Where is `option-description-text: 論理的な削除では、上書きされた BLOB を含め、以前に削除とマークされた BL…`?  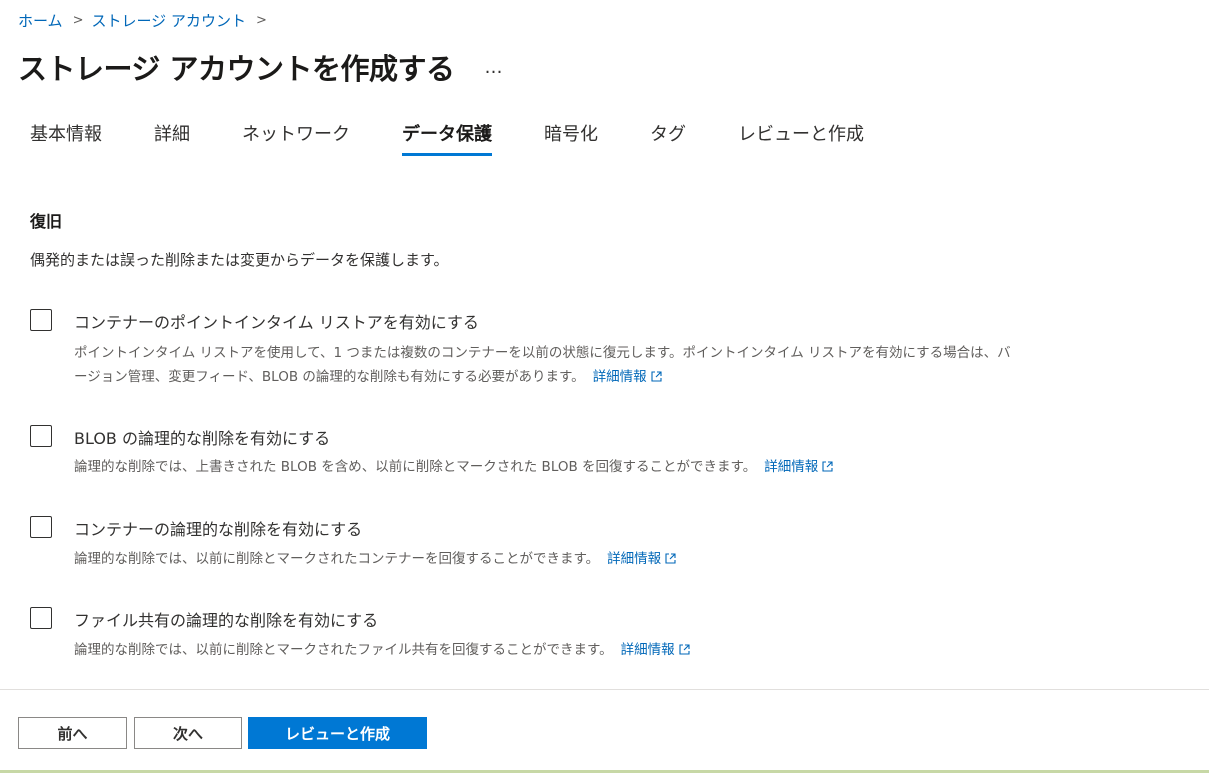
option-description-text: 論理的な削除では、上書きされた BLOB を含め、以前に削除とマークされた BL… is located at coordinates (415, 467).